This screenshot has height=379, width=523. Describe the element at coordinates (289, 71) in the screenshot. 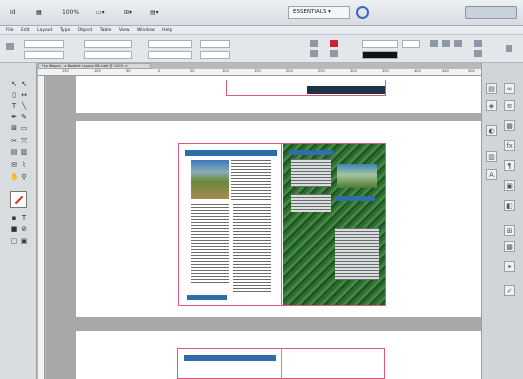

I see `ruler-tick: 200` at that location.